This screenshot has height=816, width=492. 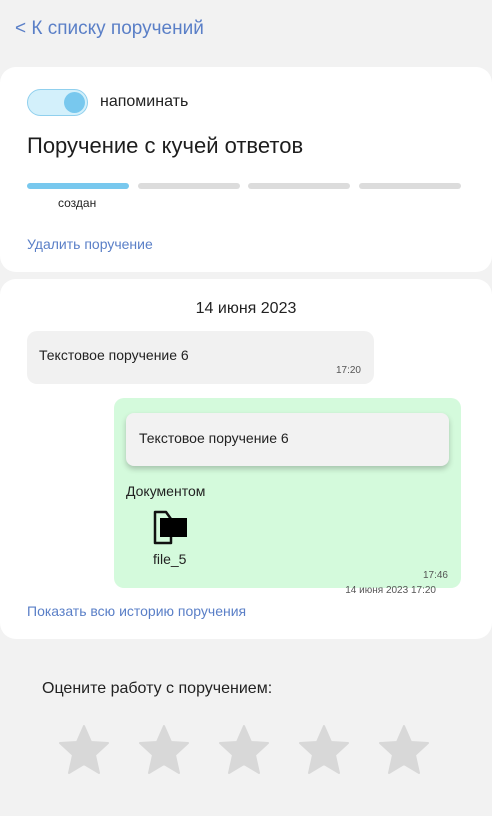 I want to click on message-time: 17:46, so click(x=435, y=575).